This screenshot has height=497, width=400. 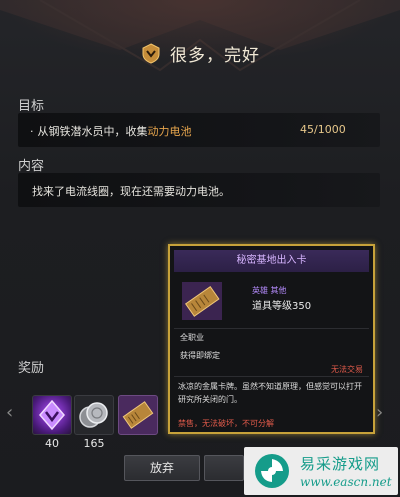 What do you see at coordinates (9, 412) in the screenshot?
I see `chevron-left-icon: ‹` at bounding box center [9, 412].